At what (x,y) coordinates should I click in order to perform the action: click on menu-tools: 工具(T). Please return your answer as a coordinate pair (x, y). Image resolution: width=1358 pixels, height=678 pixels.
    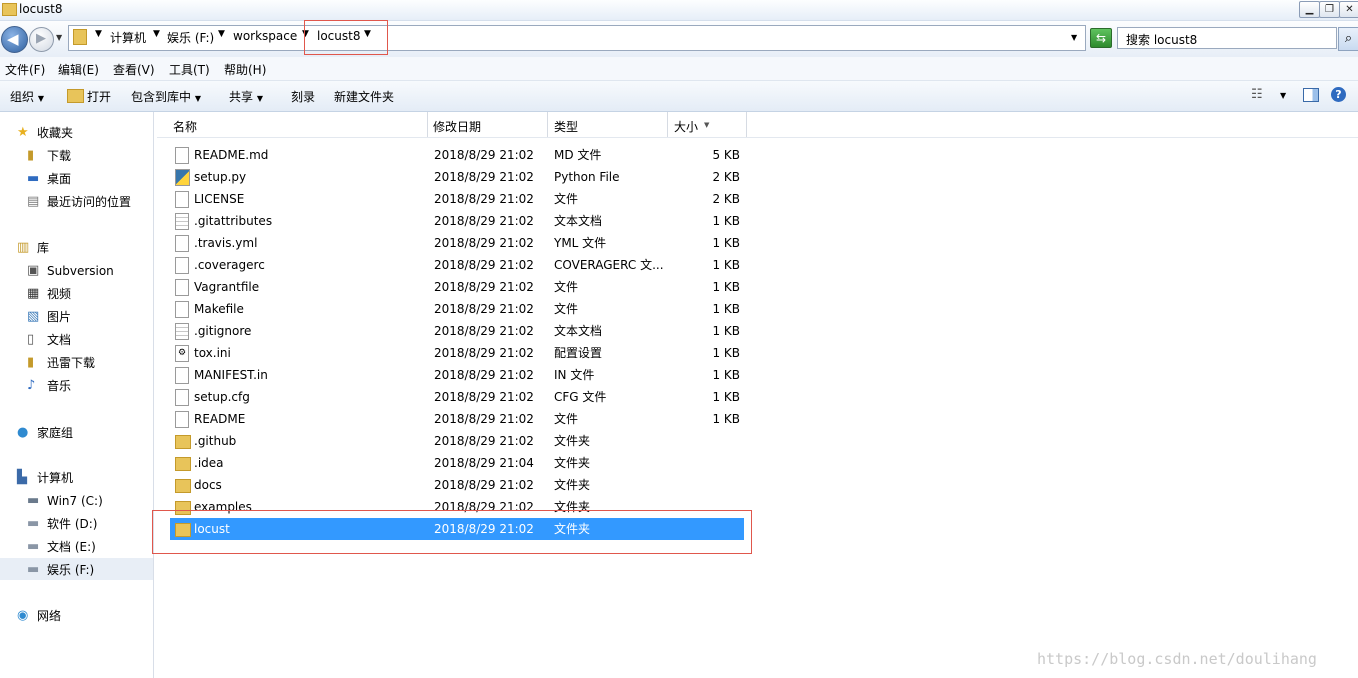
    Looking at the image, I should click on (189, 69).